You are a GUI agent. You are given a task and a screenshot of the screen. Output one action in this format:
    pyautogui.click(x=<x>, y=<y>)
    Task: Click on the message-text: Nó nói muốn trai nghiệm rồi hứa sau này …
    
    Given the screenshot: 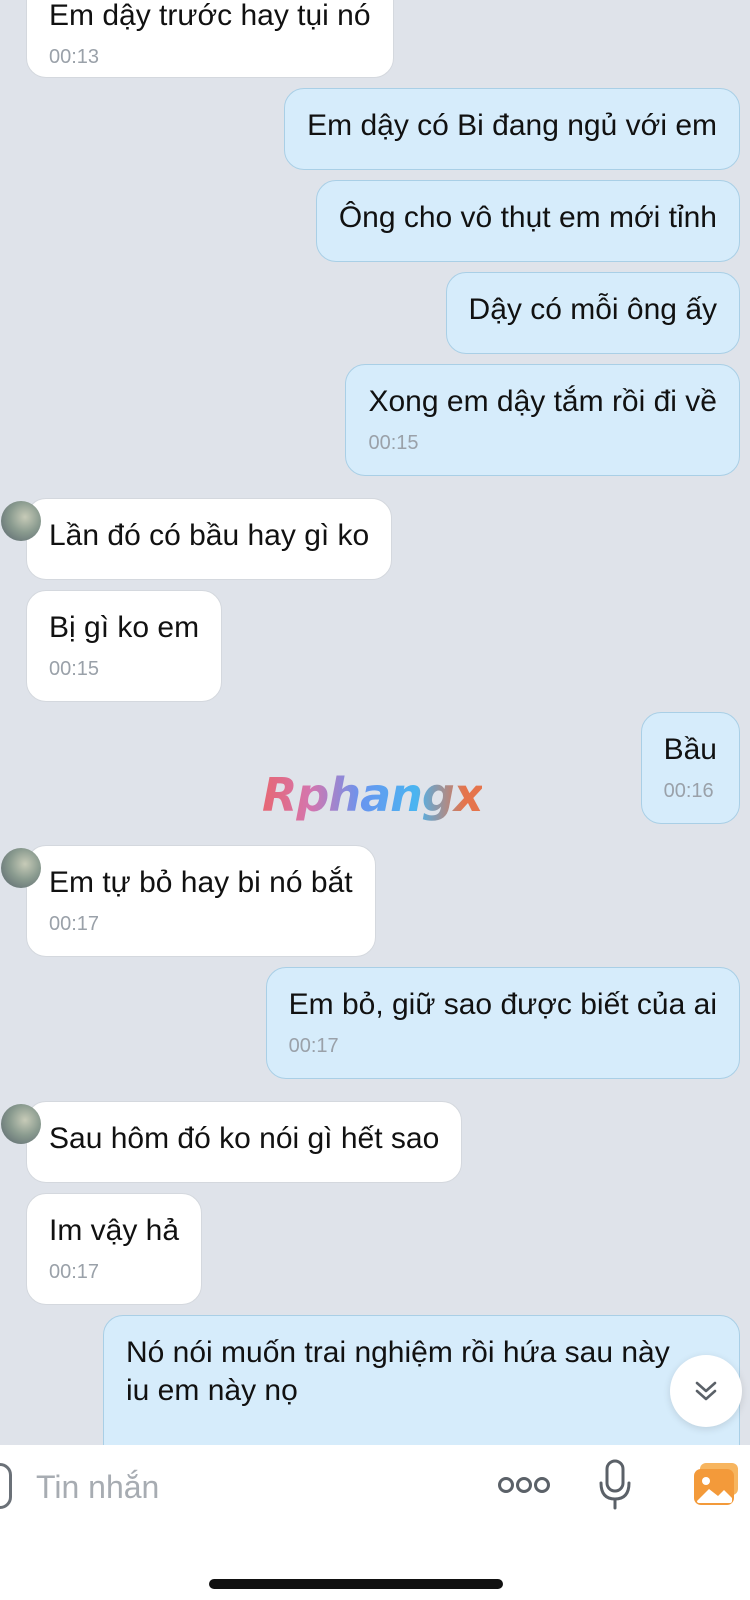 What is the action you would take?
    pyautogui.click(x=398, y=1371)
    